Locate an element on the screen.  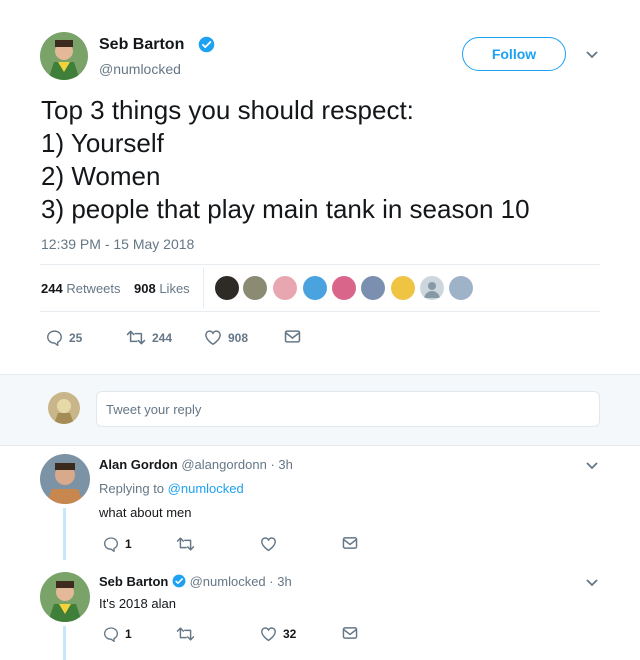
replying-to-handle: @numlocked is located at coordinates (206, 488).